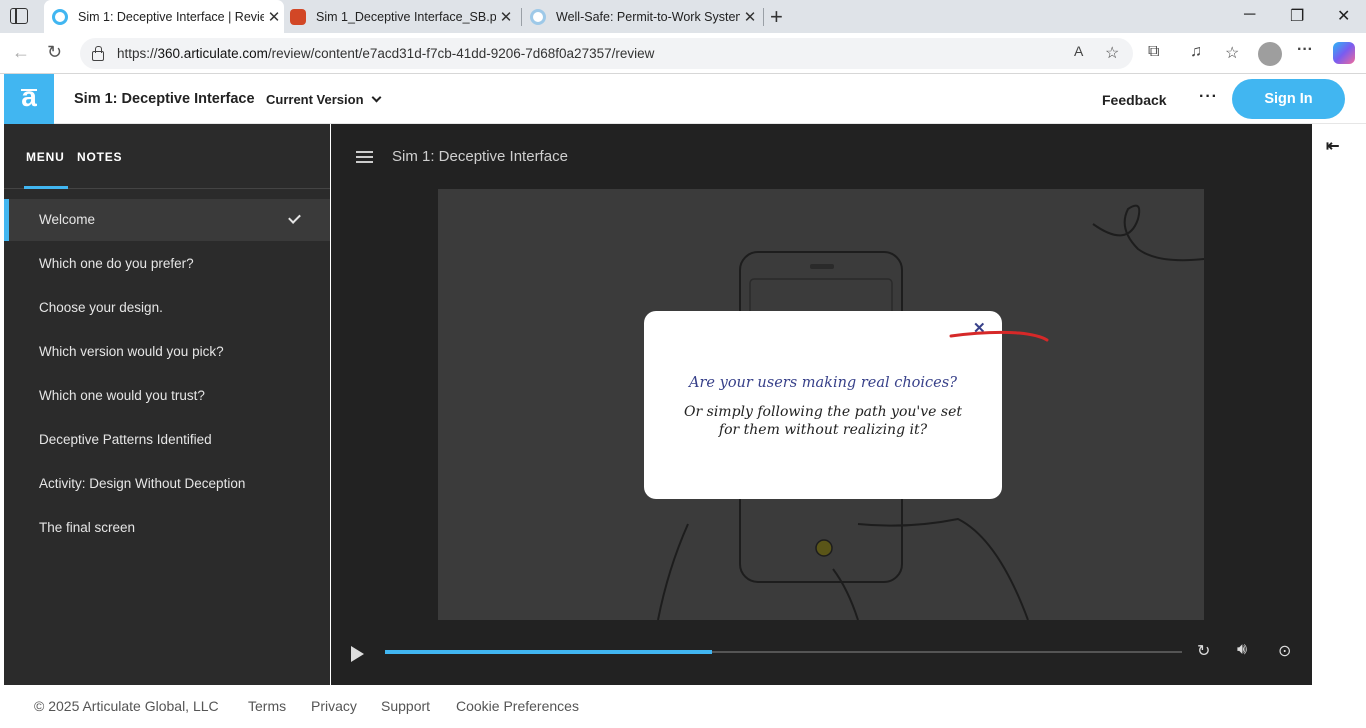 Image resolution: width=1366 pixels, height=728 pixels. I want to click on browser-tab-pptx: Sim 1_Deceptive Interface_SB.pptx ✕, so click(402, 16).